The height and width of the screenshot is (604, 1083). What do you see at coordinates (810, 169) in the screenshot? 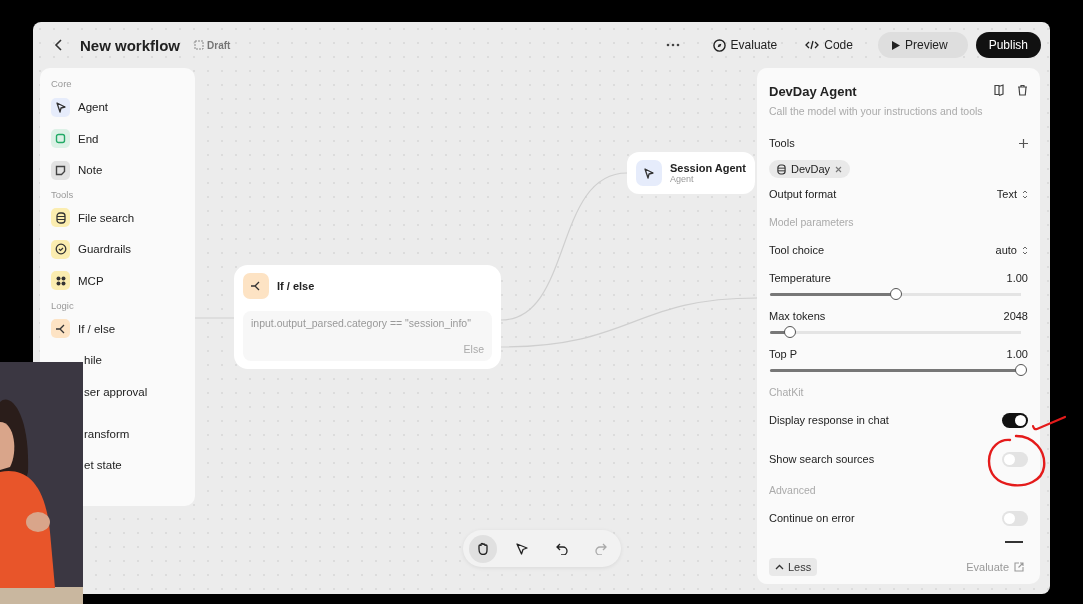
I see `tool-chip: DevDay` at bounding box center [810, 169].